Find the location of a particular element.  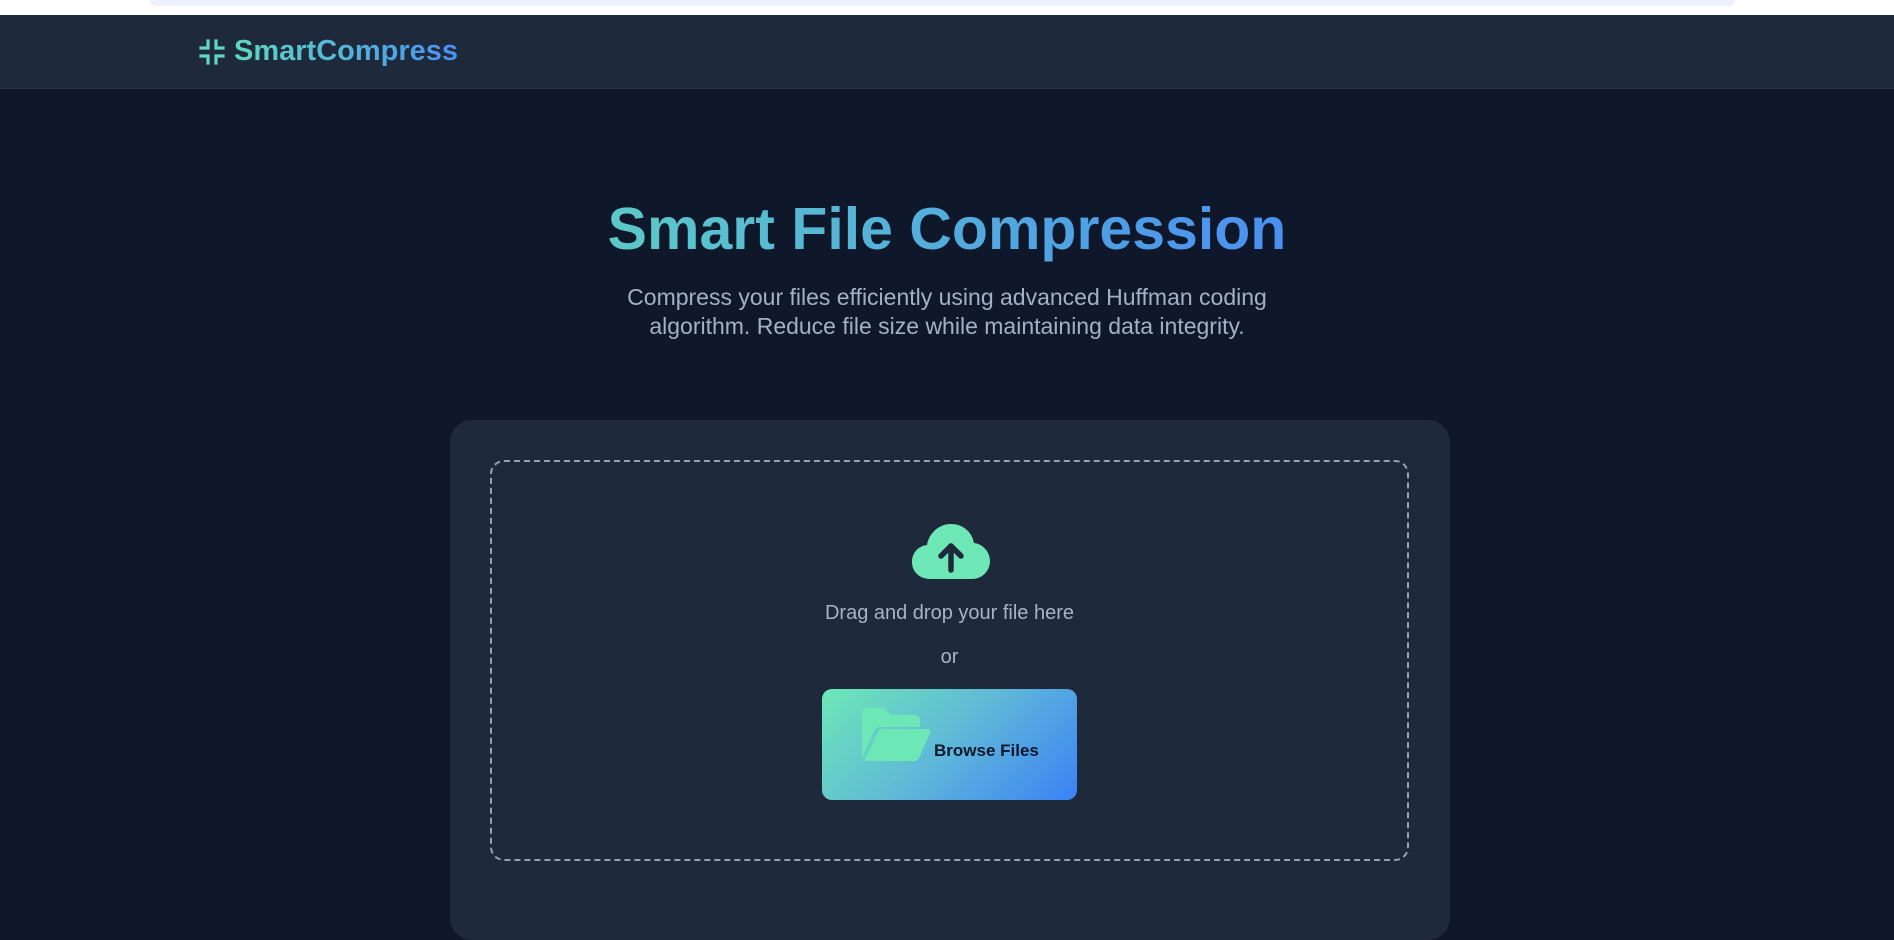

page-title: Smart File Compression is located at coordinates (947, 229).